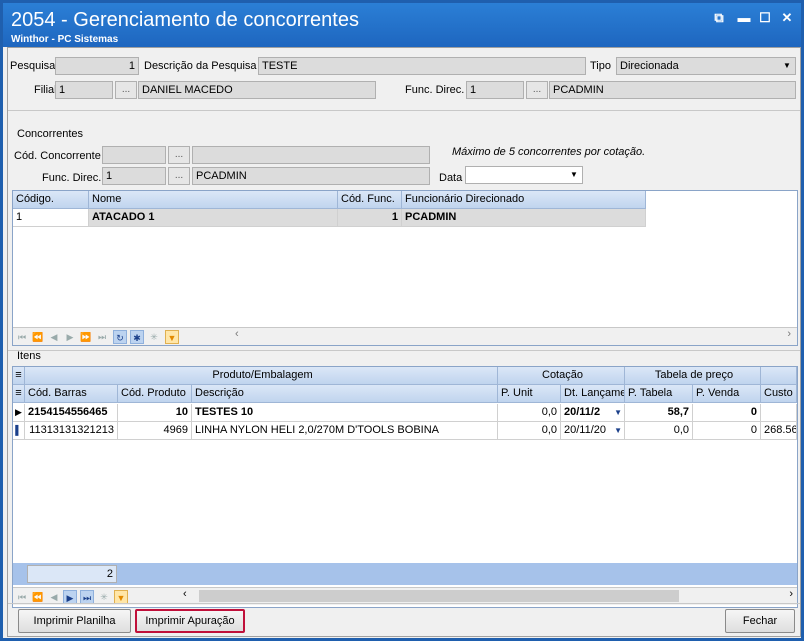  I want to click on itens-hscroll-thumb, so click(439, 596).